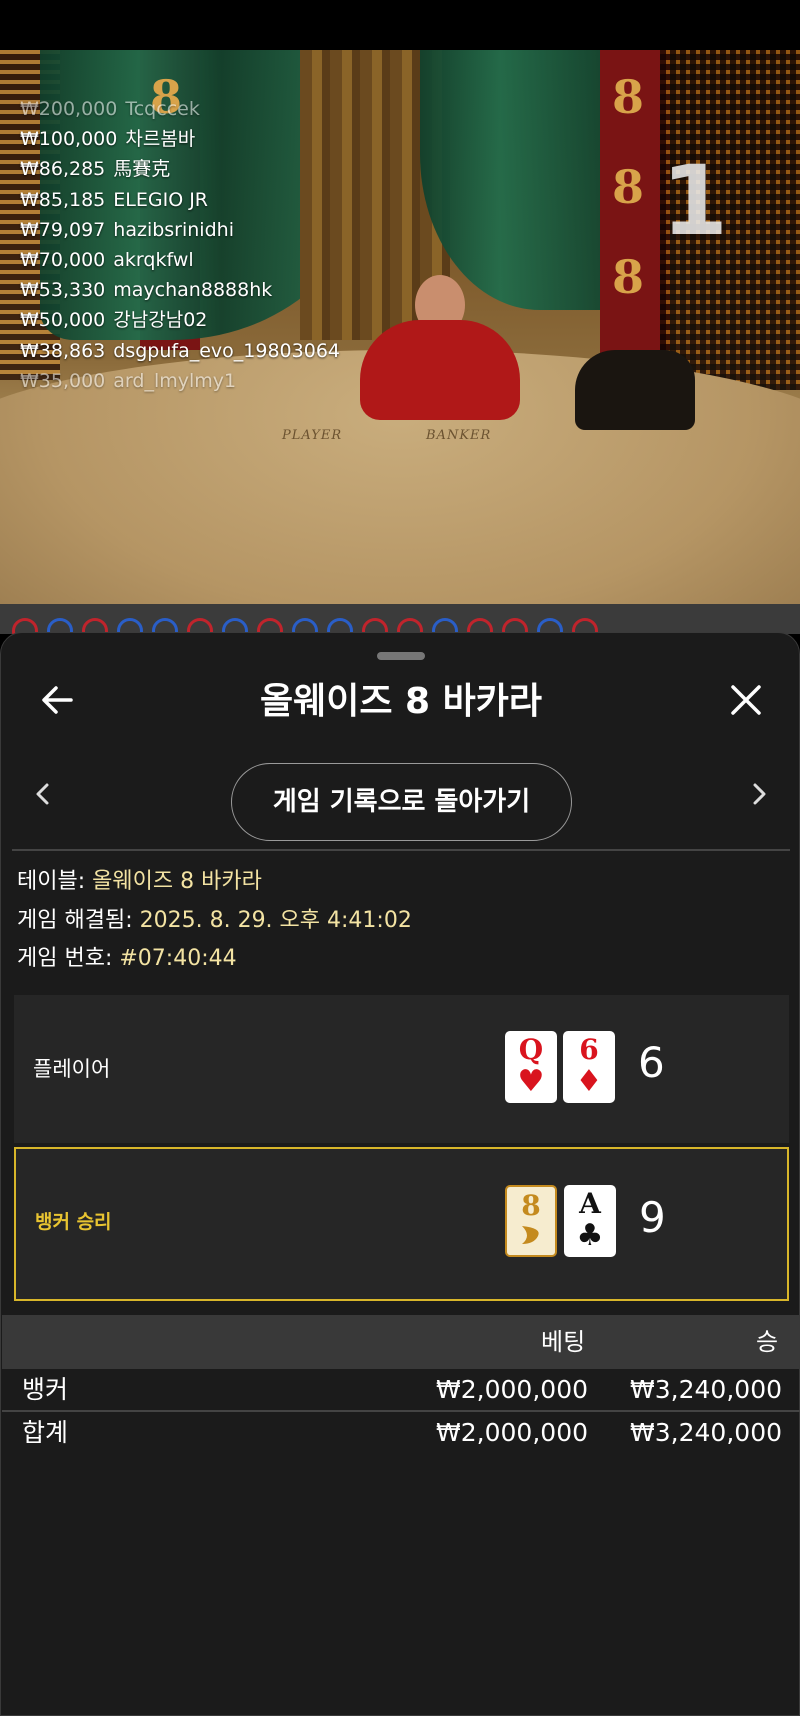 This screenshot has height=1716, width=800. I want to click on win-amount: ₩3,240,000, so click(706, 1389).